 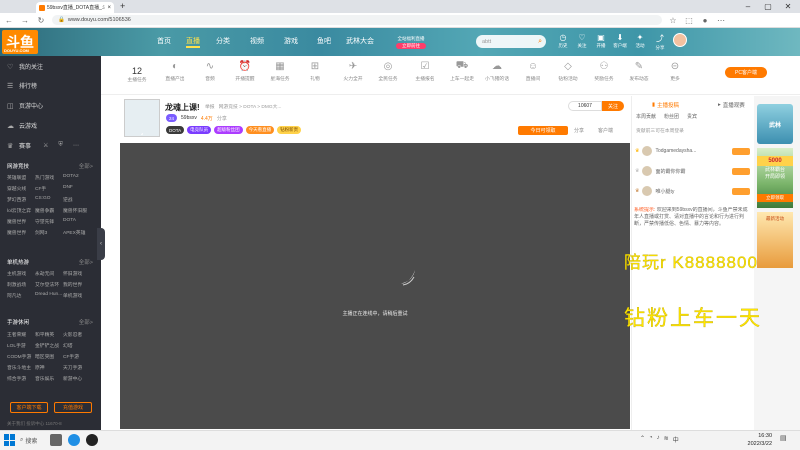 I want to click on task-view-icon, so click(x=56, y=440).